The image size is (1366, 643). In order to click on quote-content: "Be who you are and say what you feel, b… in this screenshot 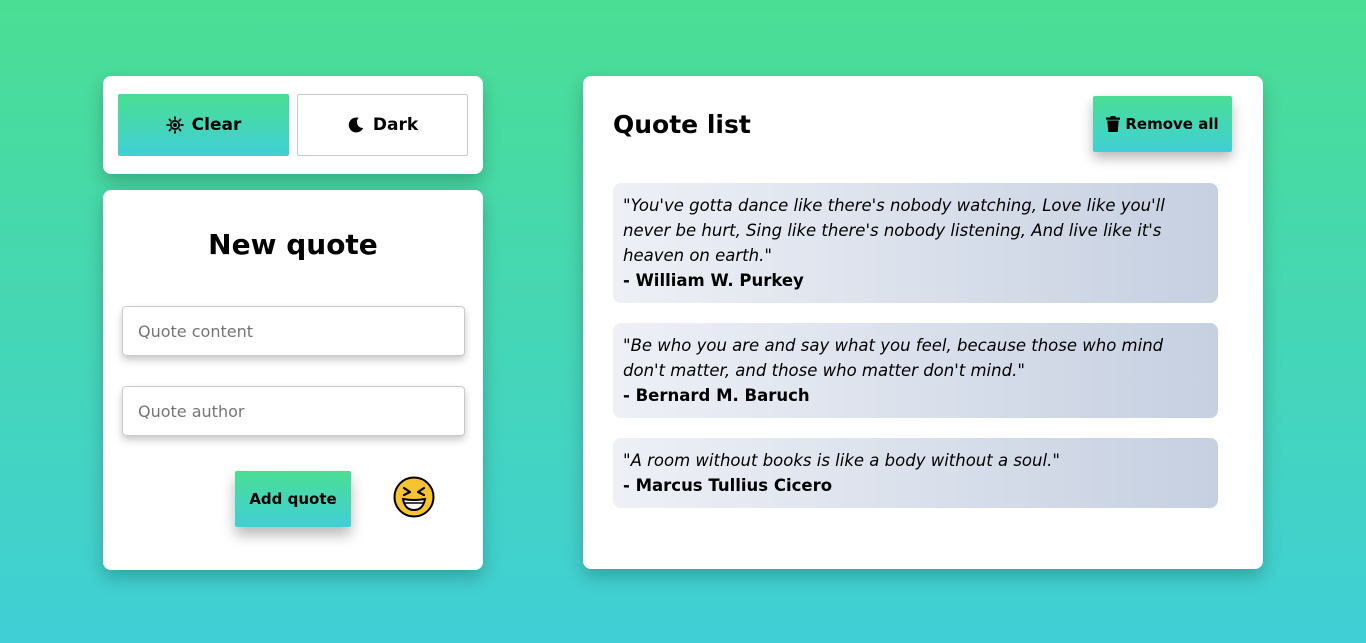, I will do `click(893, 358)`.